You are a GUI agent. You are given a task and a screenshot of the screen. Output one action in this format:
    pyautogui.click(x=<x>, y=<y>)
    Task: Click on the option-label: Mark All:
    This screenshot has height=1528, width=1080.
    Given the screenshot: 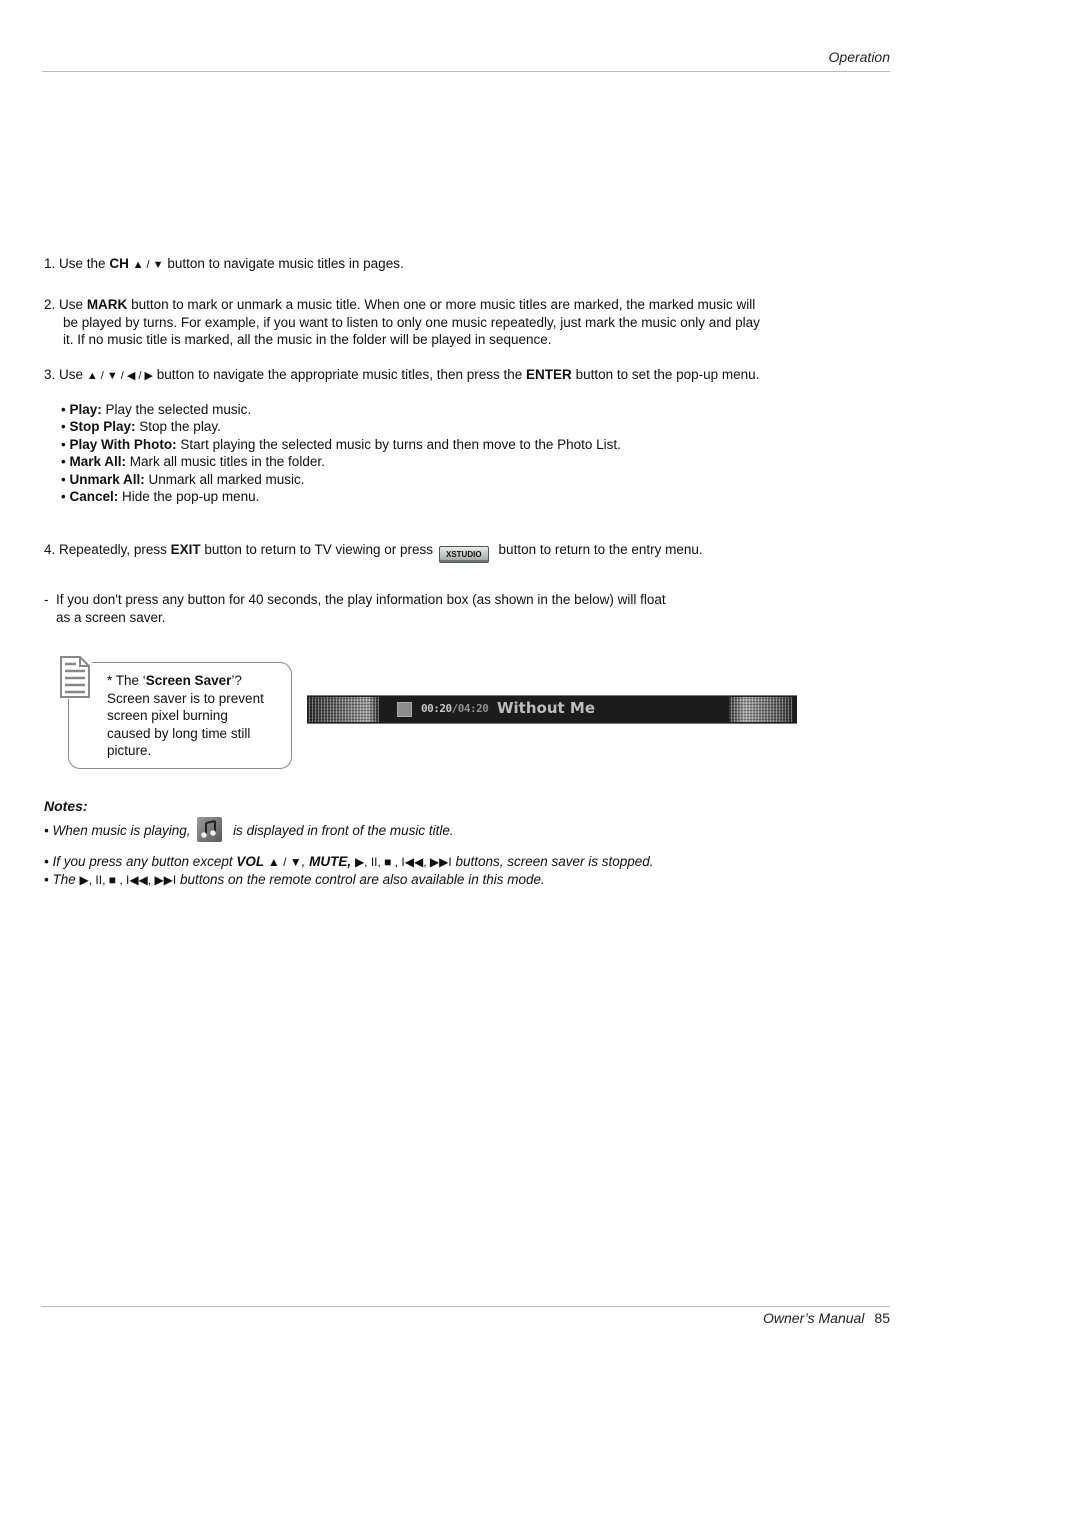 What is the action you would take?
    pyautogui.click(x=97, y=462)
    